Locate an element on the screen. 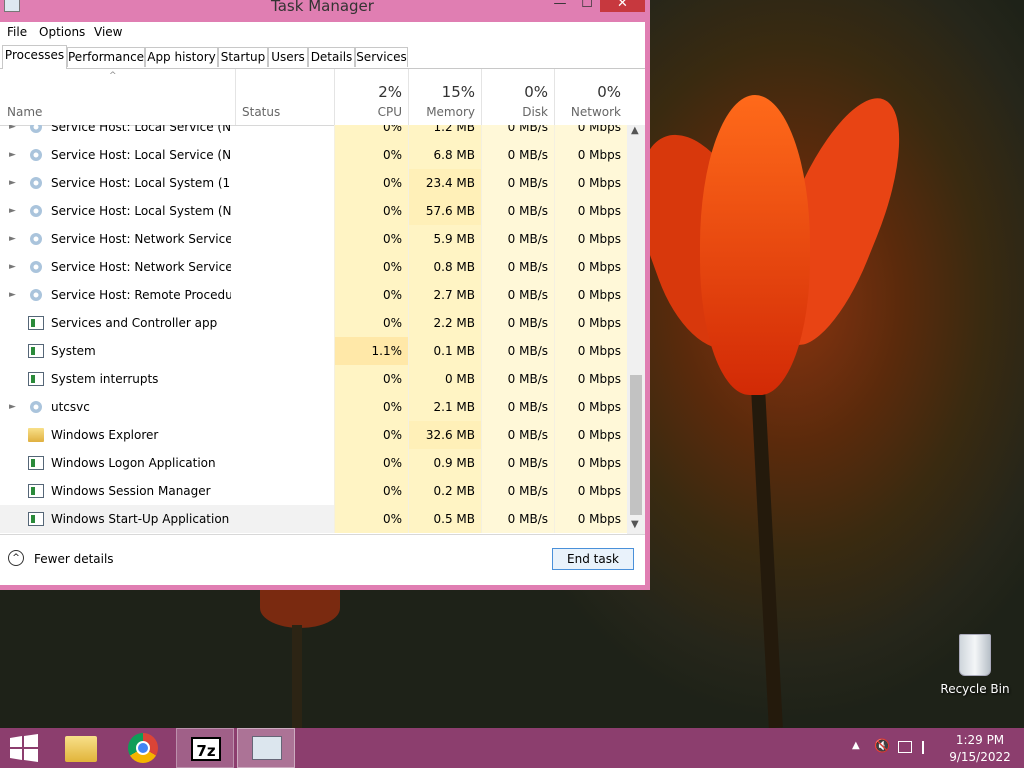 The height and width of the screenshot is (768, 1024). tab-performance: Performance is located at coordinates (106, 57).